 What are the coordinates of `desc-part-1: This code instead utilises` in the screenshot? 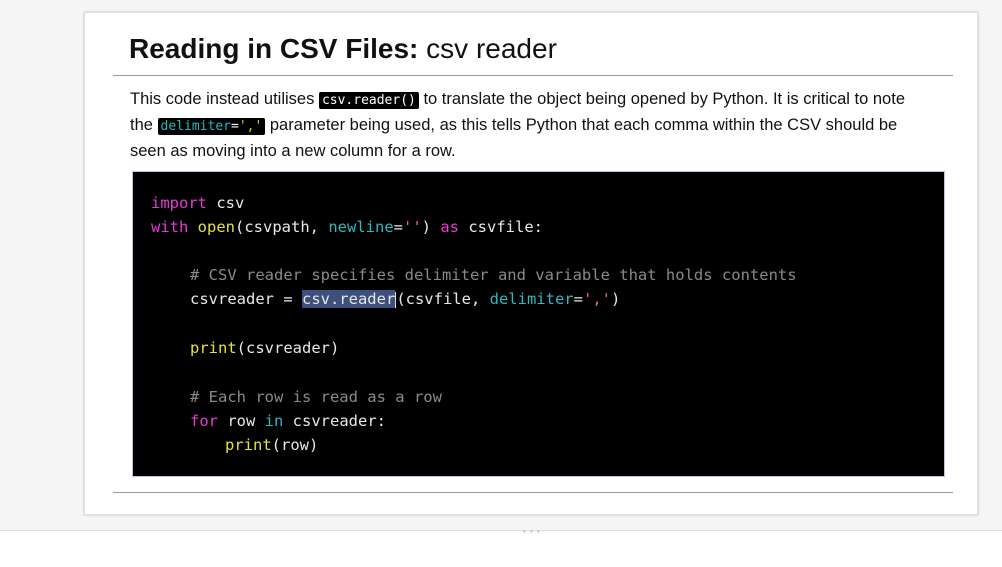 It's located at (224, 99).